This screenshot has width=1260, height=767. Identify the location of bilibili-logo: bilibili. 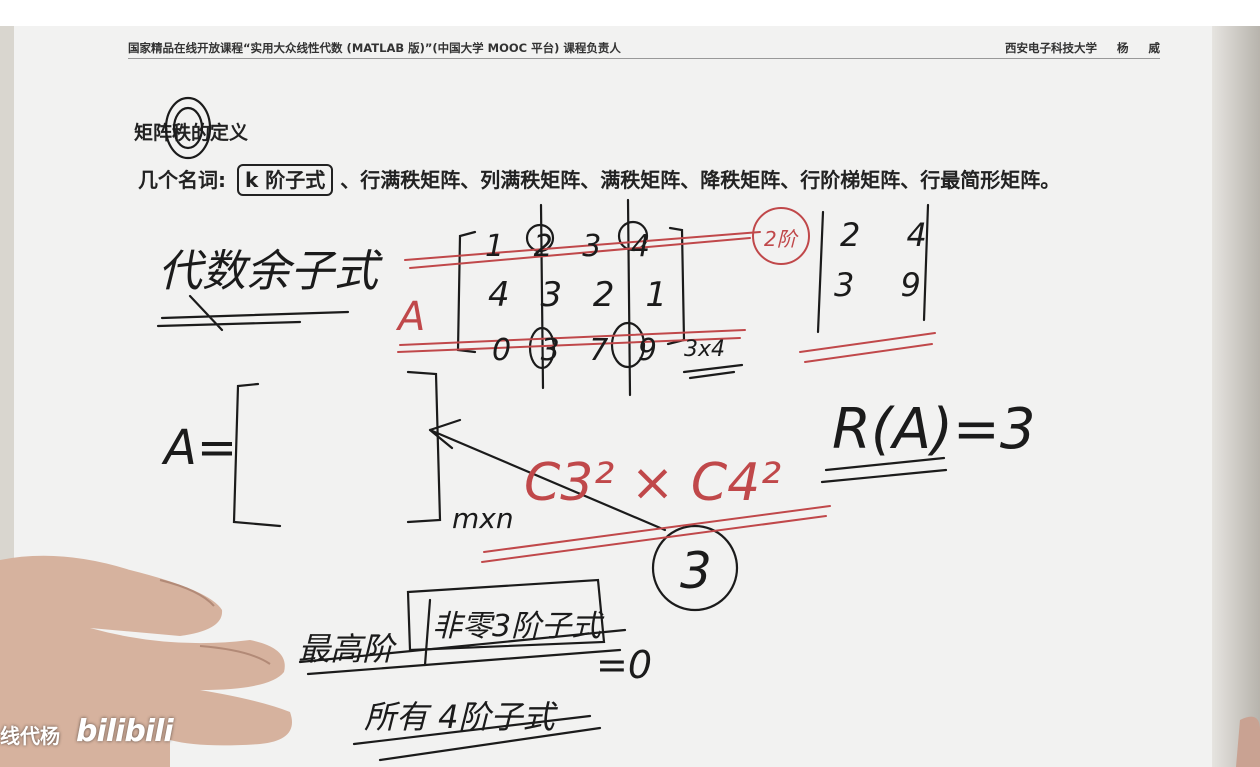
(125, 731).